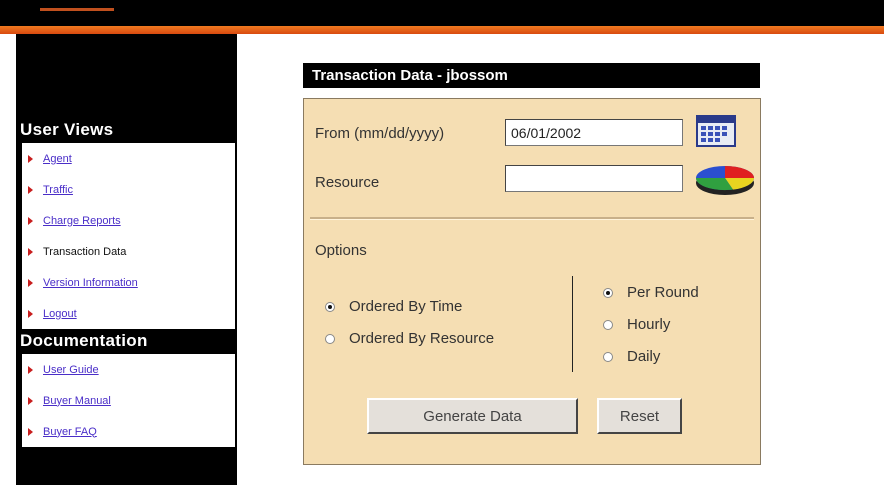 Image resolution: width=884 pixels, height=485 pixels. I want to click on sidebar-link-charge-reports: Charge Reports, so click(82, 221).